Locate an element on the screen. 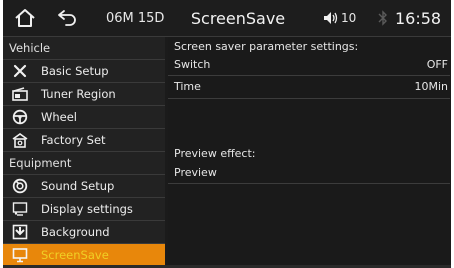 This screenshot has width=454, height=268. section-header-vehicle: Vehicle is located at coordinates (84, 48).